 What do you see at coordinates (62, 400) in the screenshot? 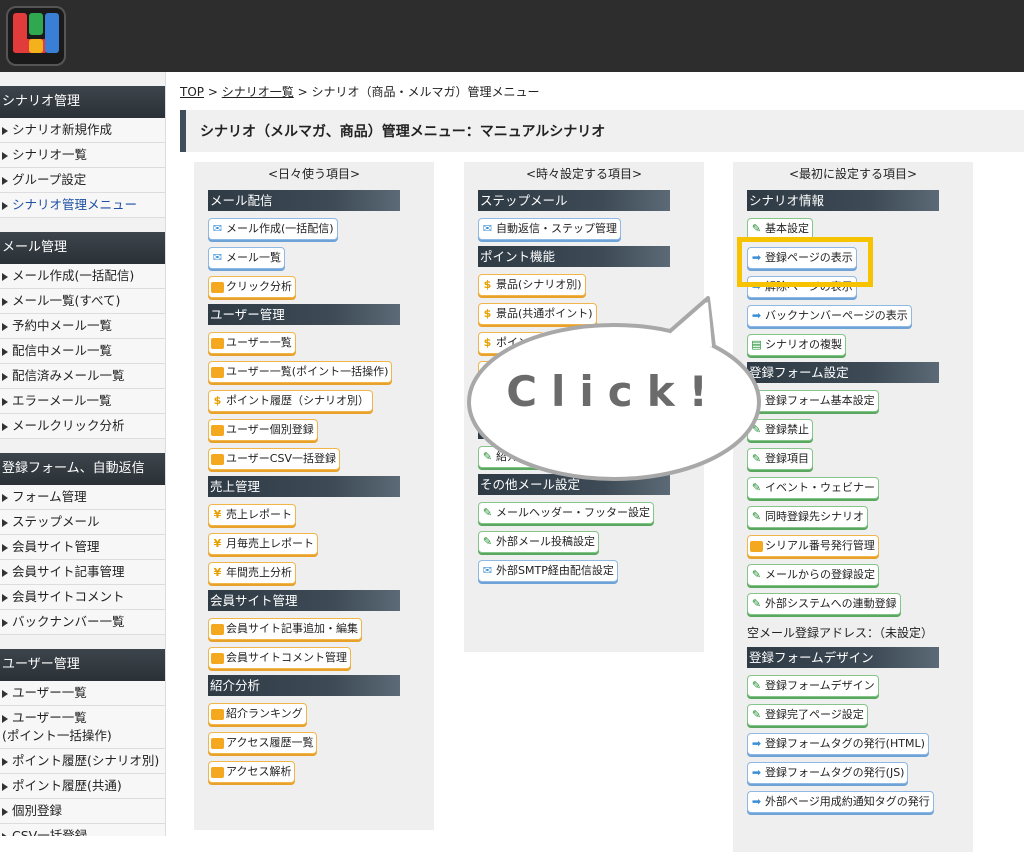
I see `sidebar-item-label: エラーメール一覧` at bounding box center [62, 400].